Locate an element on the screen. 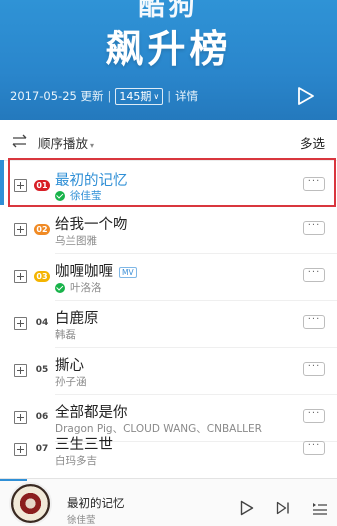 The width and height of the screenshot is (337, 526). rank-number: 06 is located at coordinates (42, 417).